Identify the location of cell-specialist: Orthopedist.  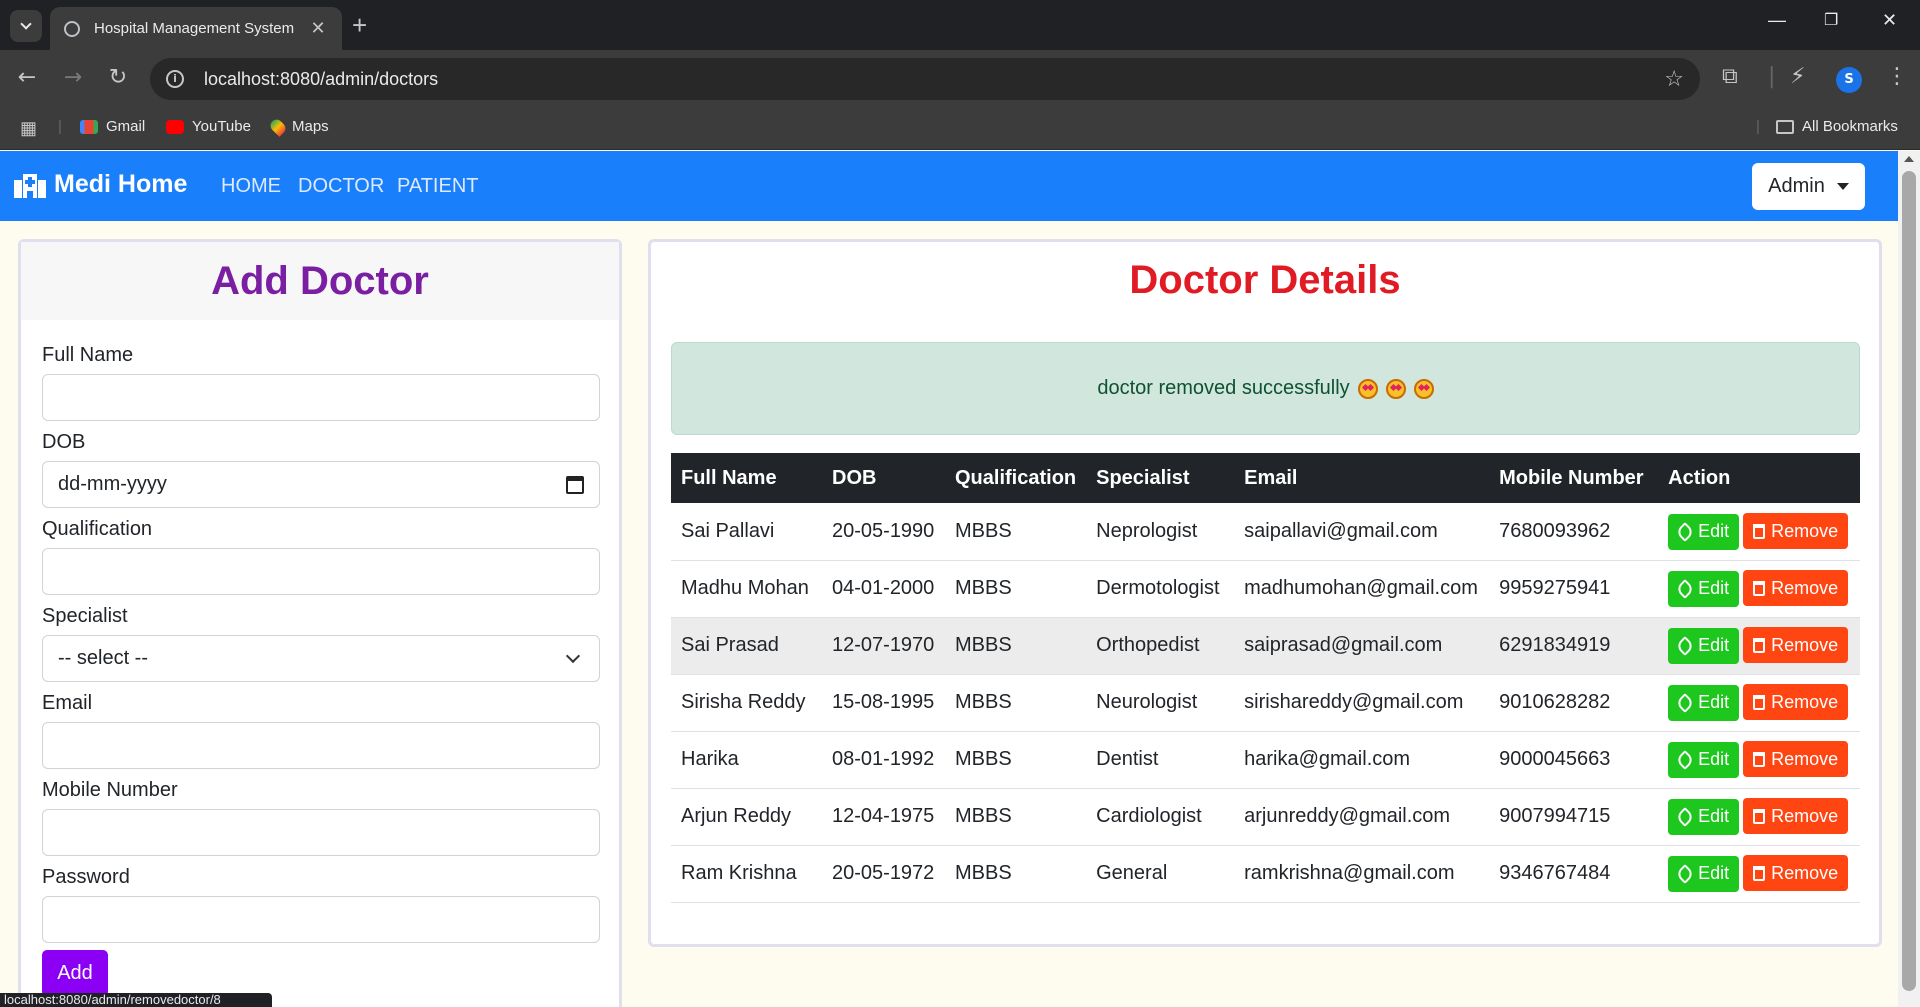
(1160, 646).